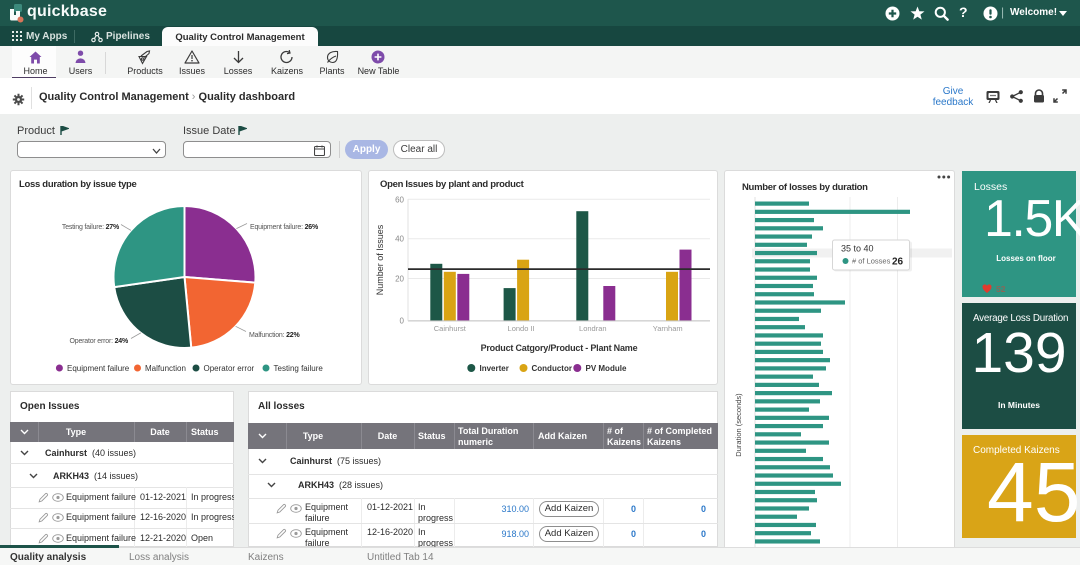  What do you see at coordinates (98, 368) in the screenshot?
I see `svg-text: Equipment failure` at bounding box center [98, 368].